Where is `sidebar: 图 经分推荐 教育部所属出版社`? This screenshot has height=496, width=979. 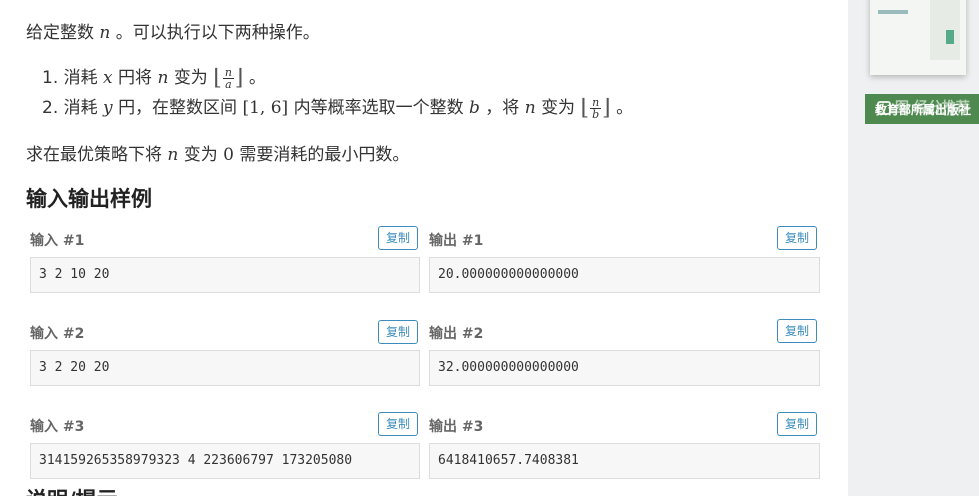
sidebar: 图 经分推荐 教育部所属出版社 is located at coordinates (913, 248).